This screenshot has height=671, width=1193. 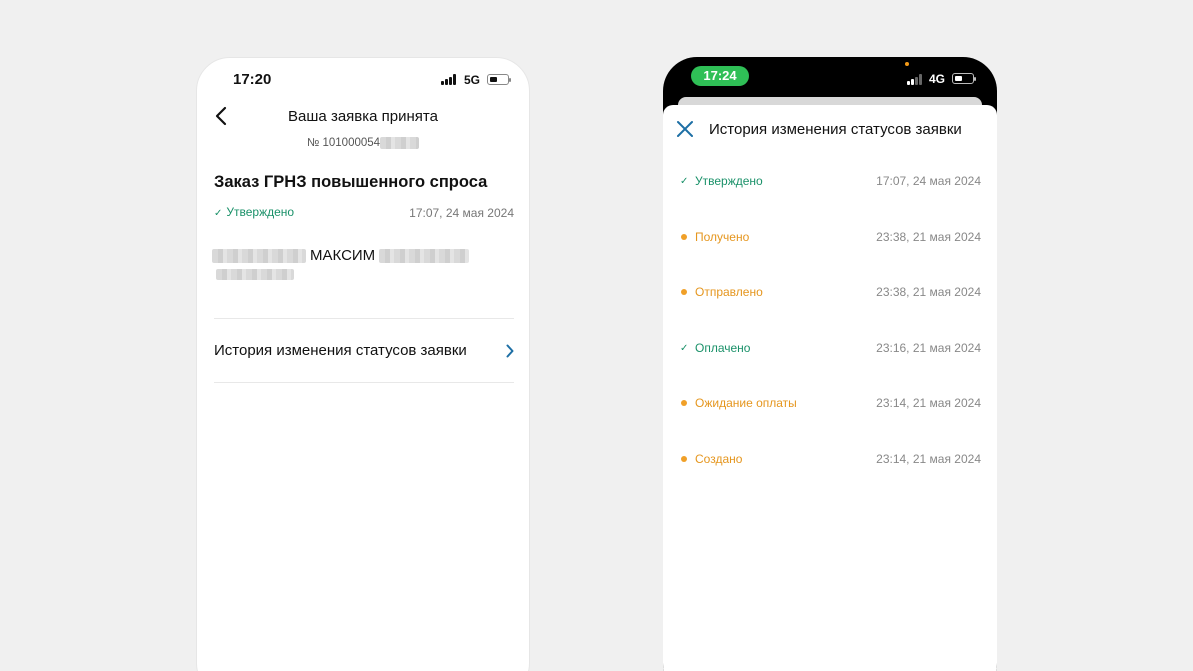 What do you see at coordinates (746, 403) in the screenshot?
I see `history-status-label: Ожидание оплаты` at bounding box center [746, 403].